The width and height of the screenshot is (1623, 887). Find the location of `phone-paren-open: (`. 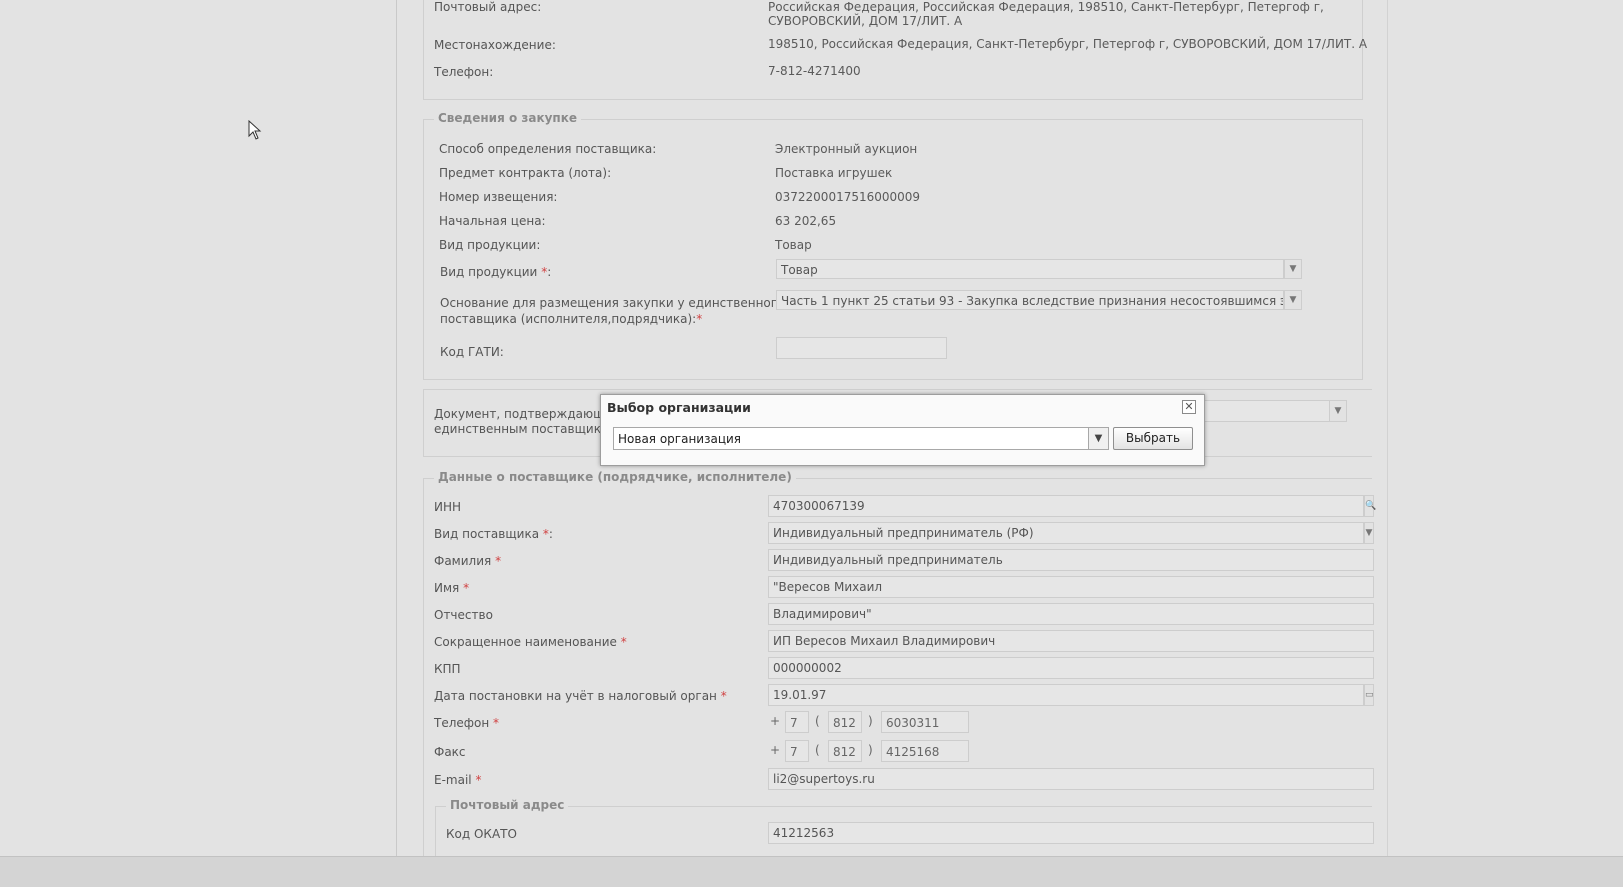

phone-paren-open: ( is located at coordinates (817, 721).